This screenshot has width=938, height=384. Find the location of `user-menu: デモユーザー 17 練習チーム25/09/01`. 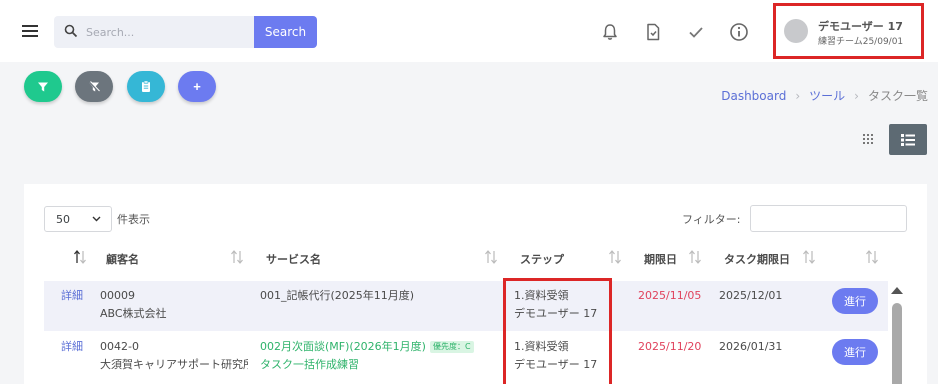

user-menu: デモユーザー 17 練習チーム25/09/01 is located at coordinates (848, 31).